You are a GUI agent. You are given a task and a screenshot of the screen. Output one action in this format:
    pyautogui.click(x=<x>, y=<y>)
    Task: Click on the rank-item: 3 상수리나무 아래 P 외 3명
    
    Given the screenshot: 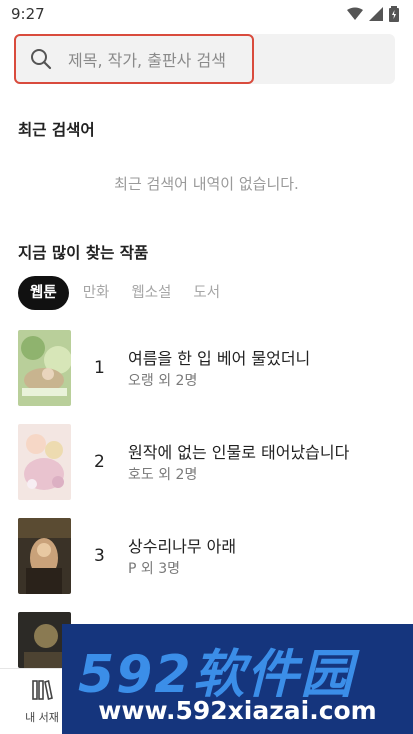 What is the action you would take?
    pyautogui.click(x=208, y=556)
    